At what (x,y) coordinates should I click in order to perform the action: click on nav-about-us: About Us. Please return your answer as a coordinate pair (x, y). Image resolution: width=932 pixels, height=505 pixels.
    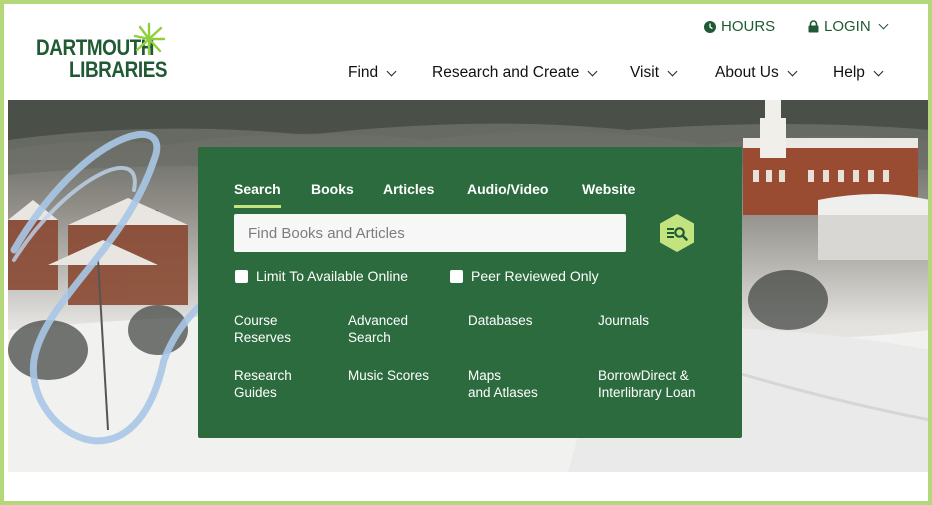
    Looking at the image, I should click on (756, 73).